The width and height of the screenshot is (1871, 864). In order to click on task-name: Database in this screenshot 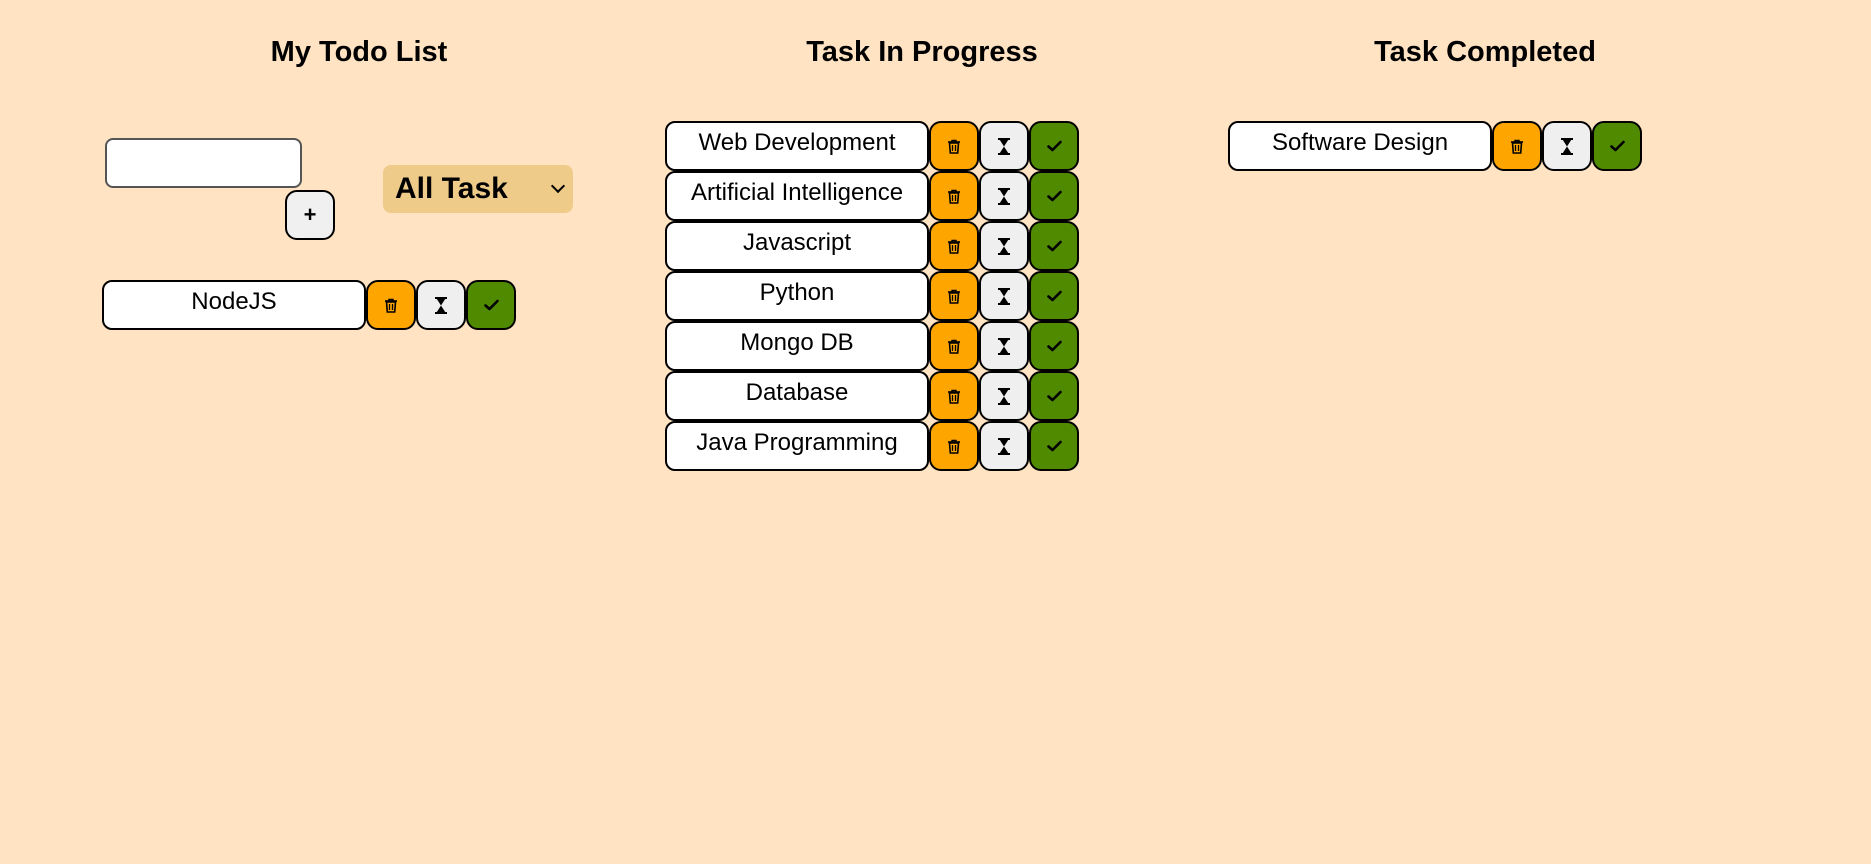, I will do `click(797, 396)`.